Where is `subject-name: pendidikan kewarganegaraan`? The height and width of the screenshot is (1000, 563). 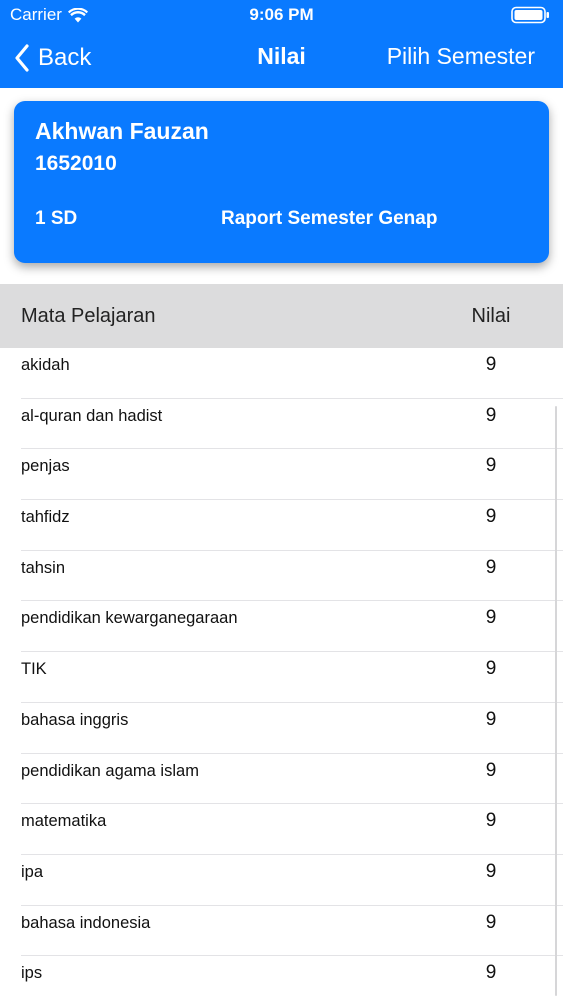
subject-name: pendidikan kewarganegaraan is located at coordinates (129, 618).